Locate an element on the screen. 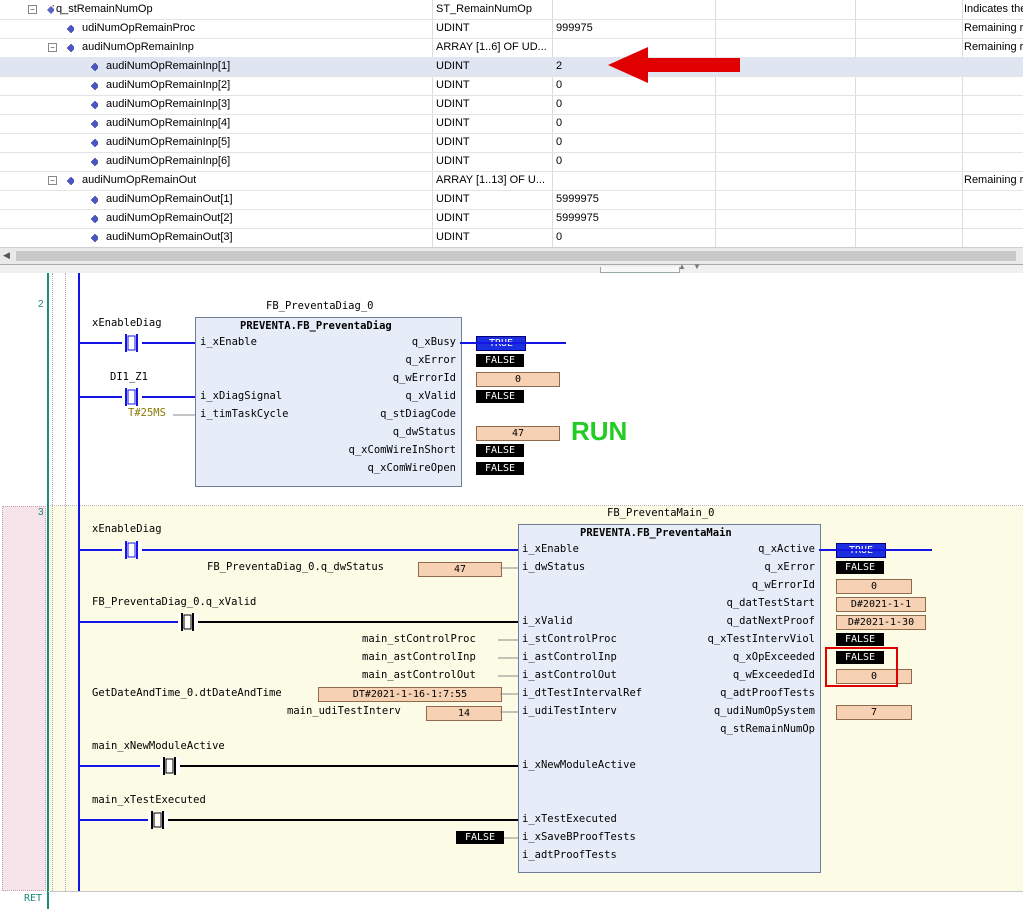  watch-cell-expression: audiNumOpRemainInp[3] is located at coordinates (168, 104).